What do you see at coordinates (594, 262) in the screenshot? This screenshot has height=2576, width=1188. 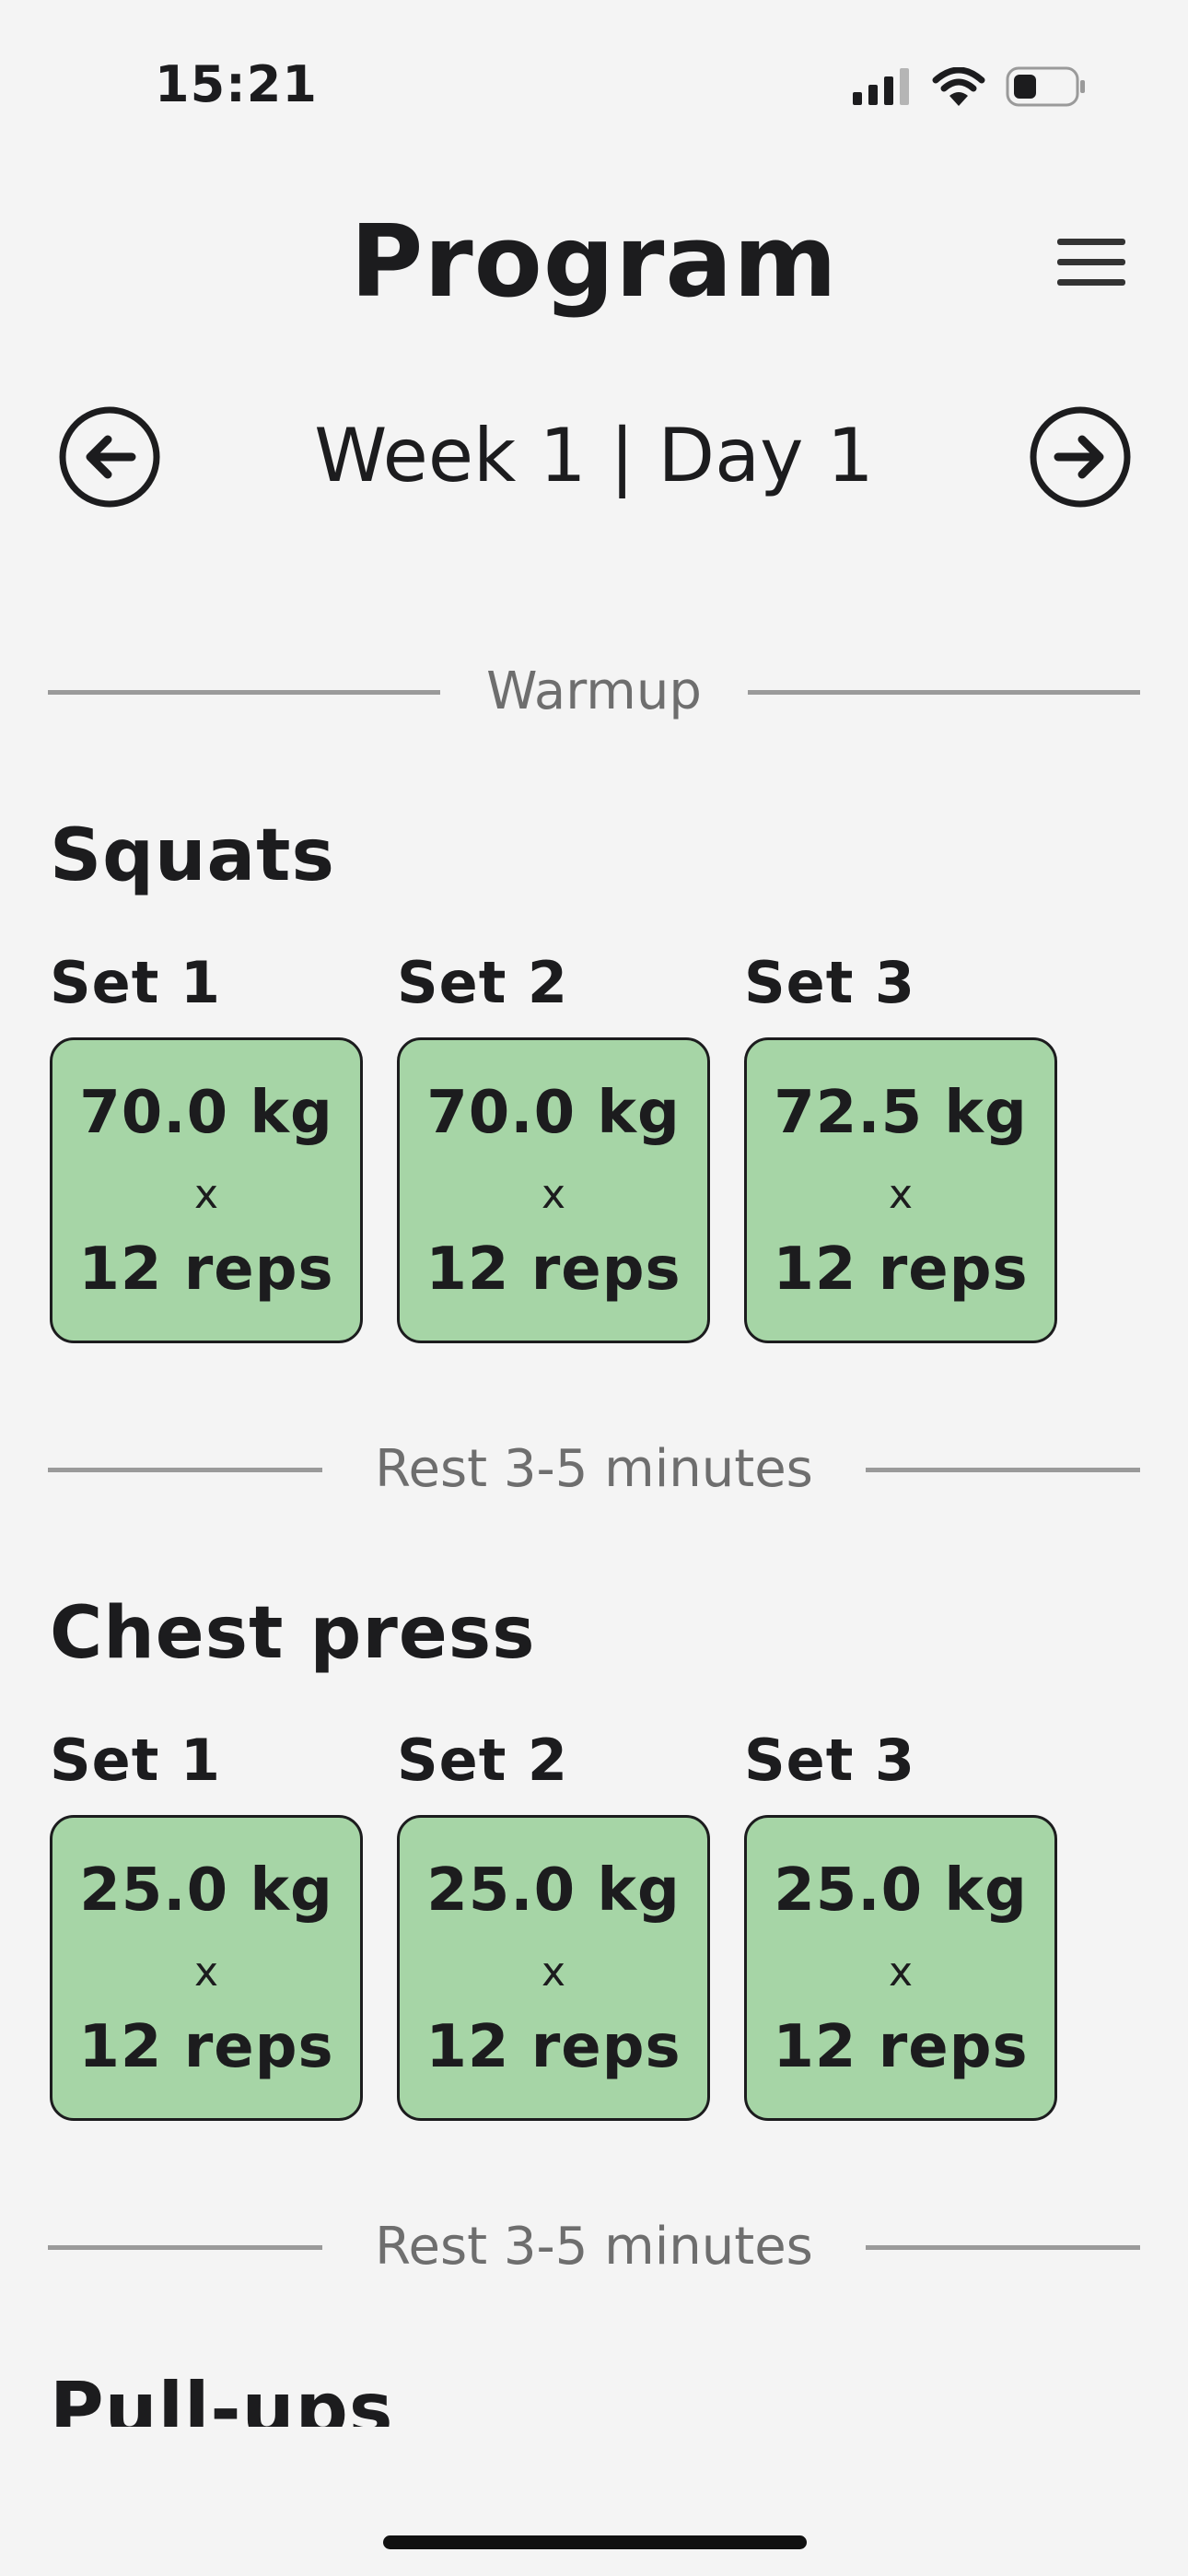 I see `page-title: Program` at bounding box center [594, 262].